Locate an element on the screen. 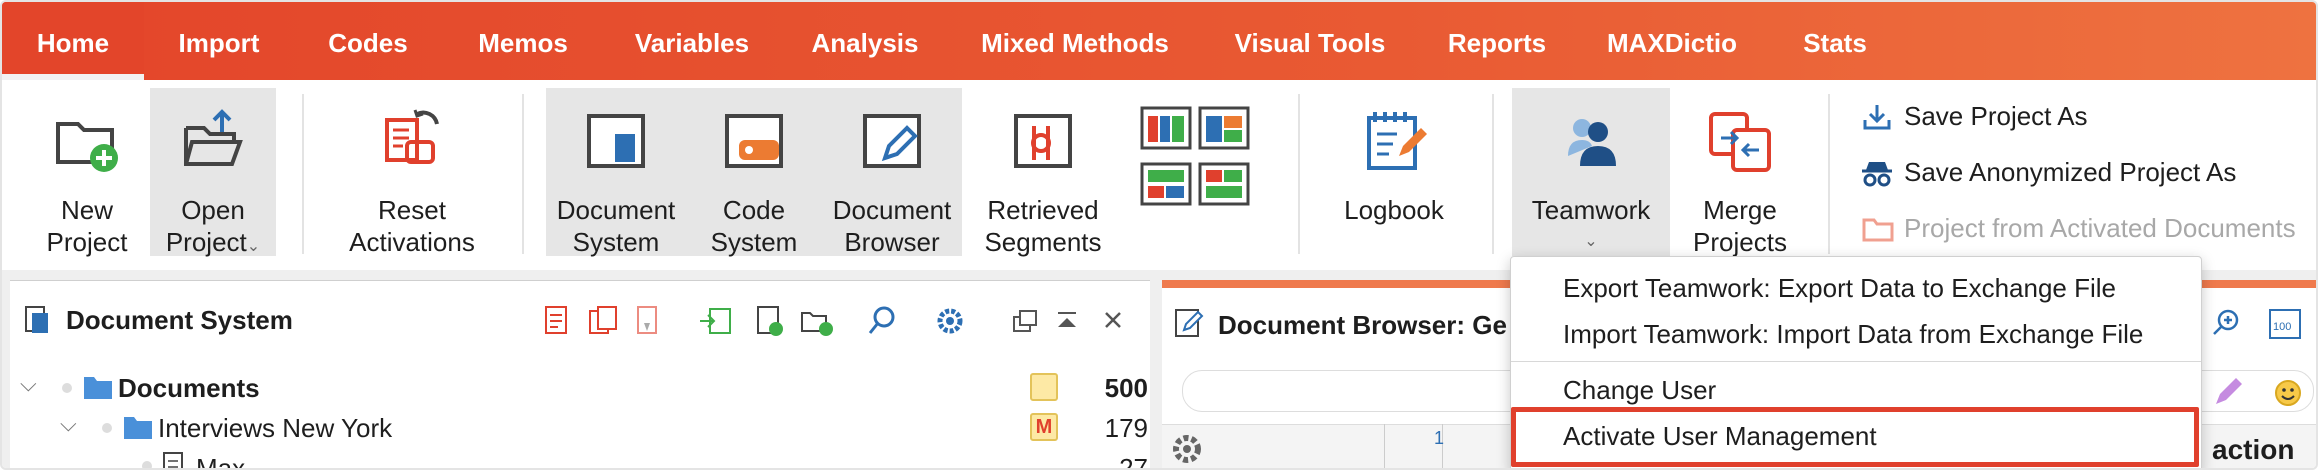 Image resolution: width=2318 pixels, height=470 pixels. new-folder-icon is located at coordinates (87, 147).